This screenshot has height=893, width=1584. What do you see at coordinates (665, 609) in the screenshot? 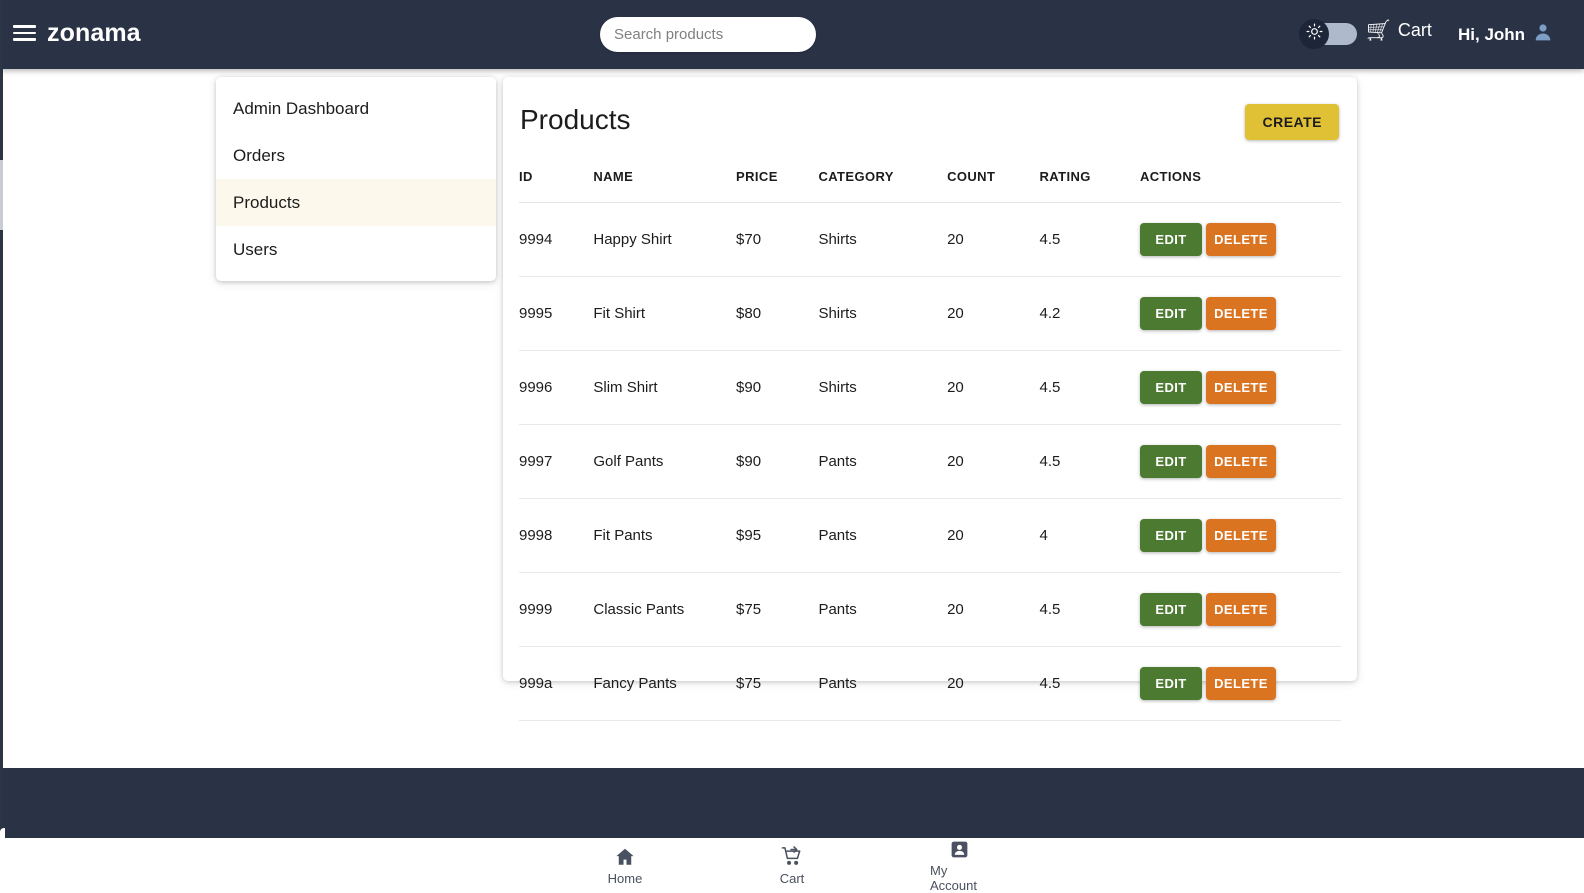
I see `cell-name: Classic Pants` at bounding box center [665, 609].